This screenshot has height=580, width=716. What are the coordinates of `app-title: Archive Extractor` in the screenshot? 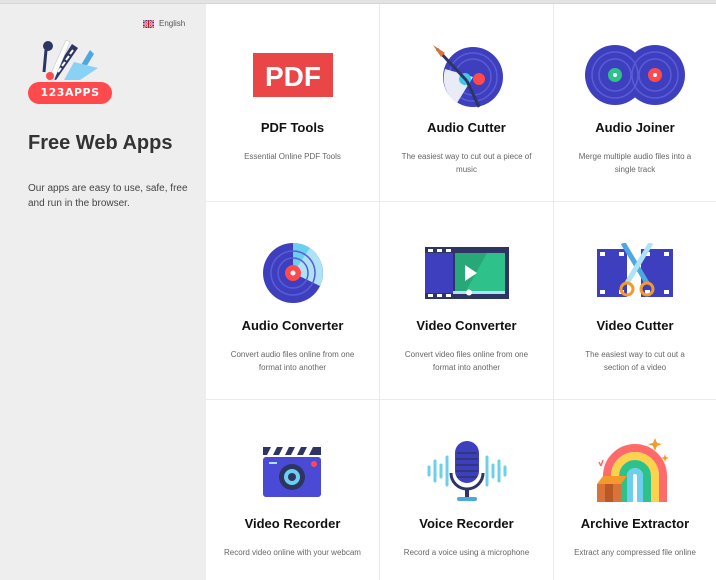 It's located at (635, 523).